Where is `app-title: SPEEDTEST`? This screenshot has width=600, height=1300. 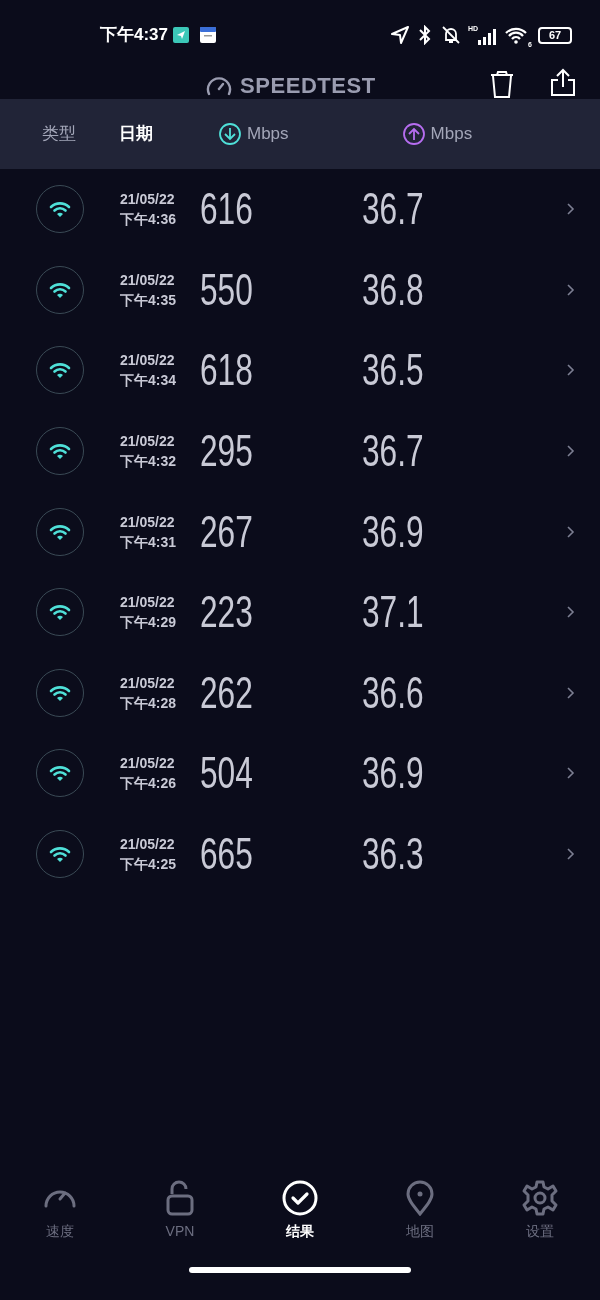
app-title: SPEEDTEST is located at coordinates (308, 85).